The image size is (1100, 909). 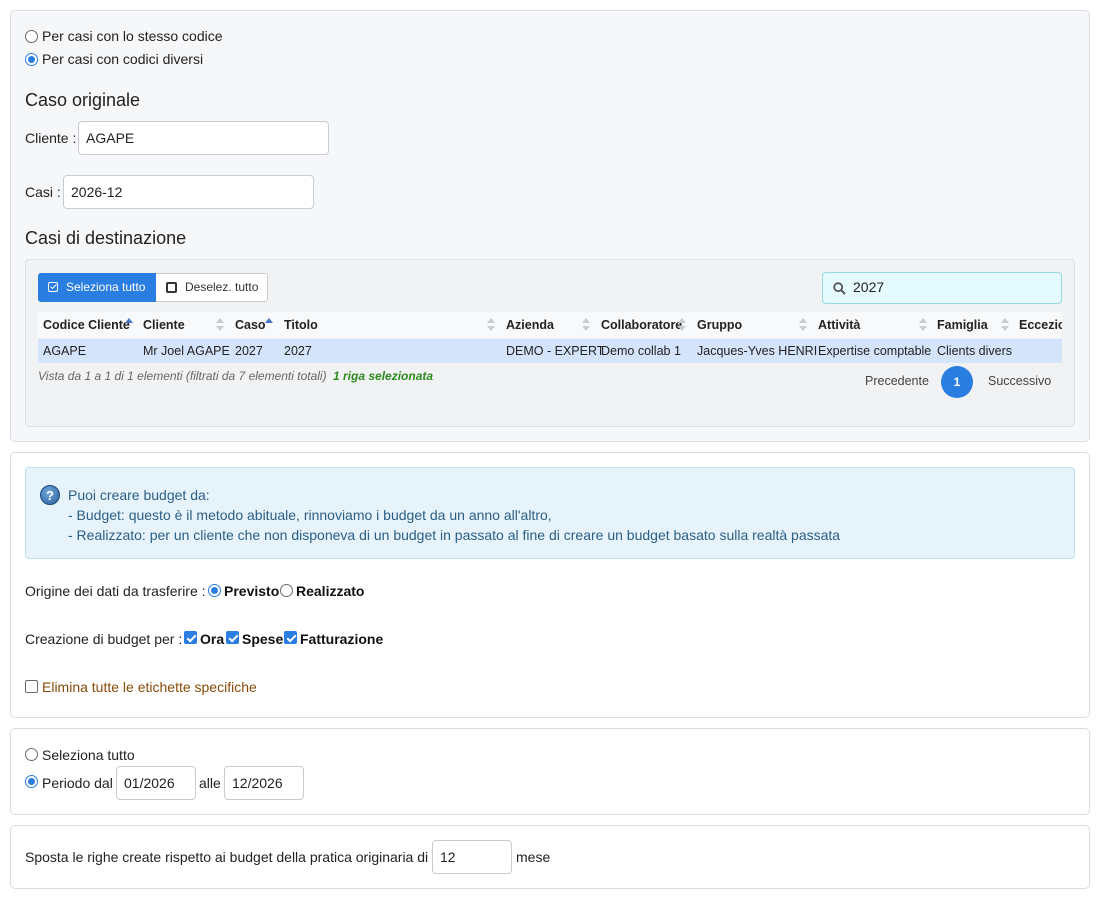 I want to click on diff-code-label: Per casi con codici diversi, so click(x=123, y=59).